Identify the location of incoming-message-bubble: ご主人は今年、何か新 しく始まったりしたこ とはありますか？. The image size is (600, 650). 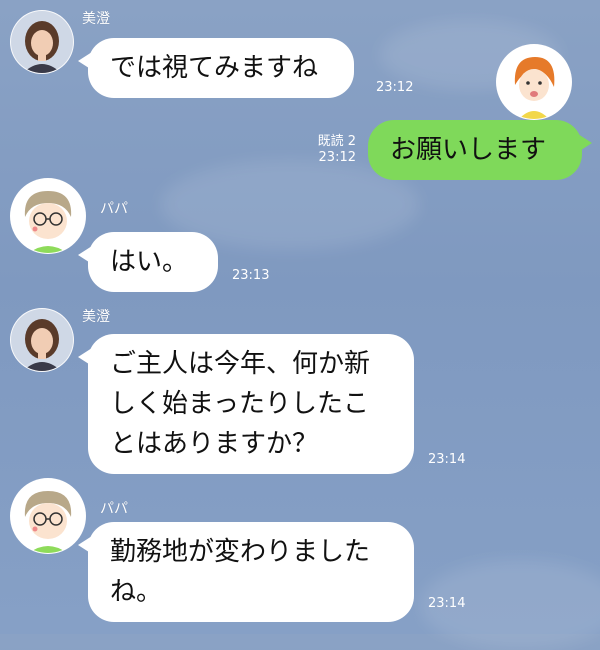
(246, 404).